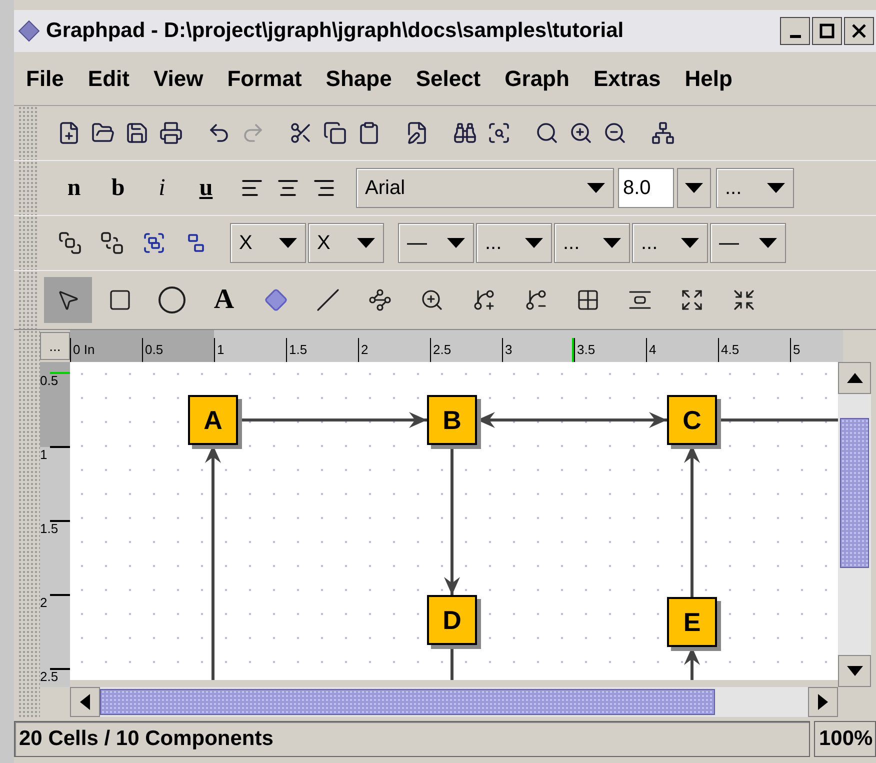  What do you see at coordinates (171, 133) in the screenshot?
I see `printer-icon` at bounding box center [171, 133].